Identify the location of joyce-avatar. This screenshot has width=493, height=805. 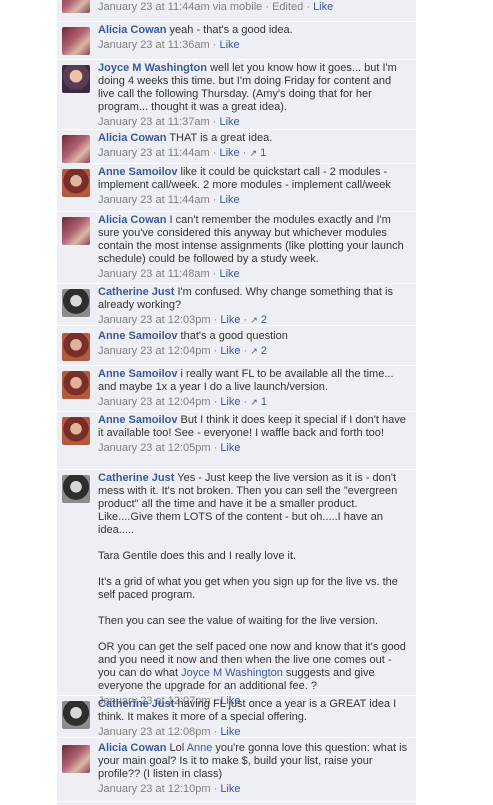
(76, 79).